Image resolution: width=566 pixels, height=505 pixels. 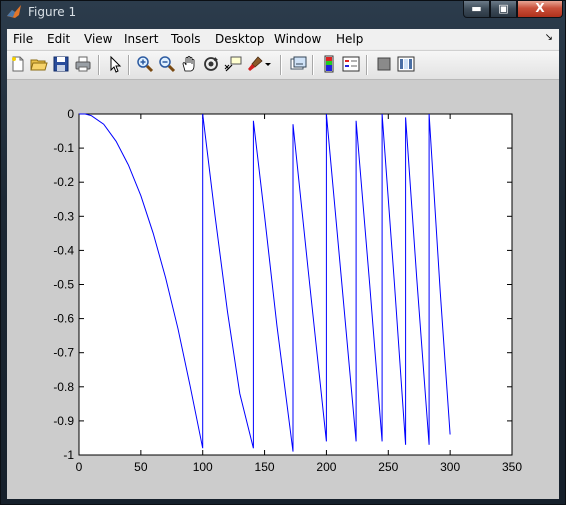 What do you see at coordinates (283, 12) in the screenshot?
I see `title-bar: Figure 1 ▬ ▣ X` at bounding box center [283, 12].